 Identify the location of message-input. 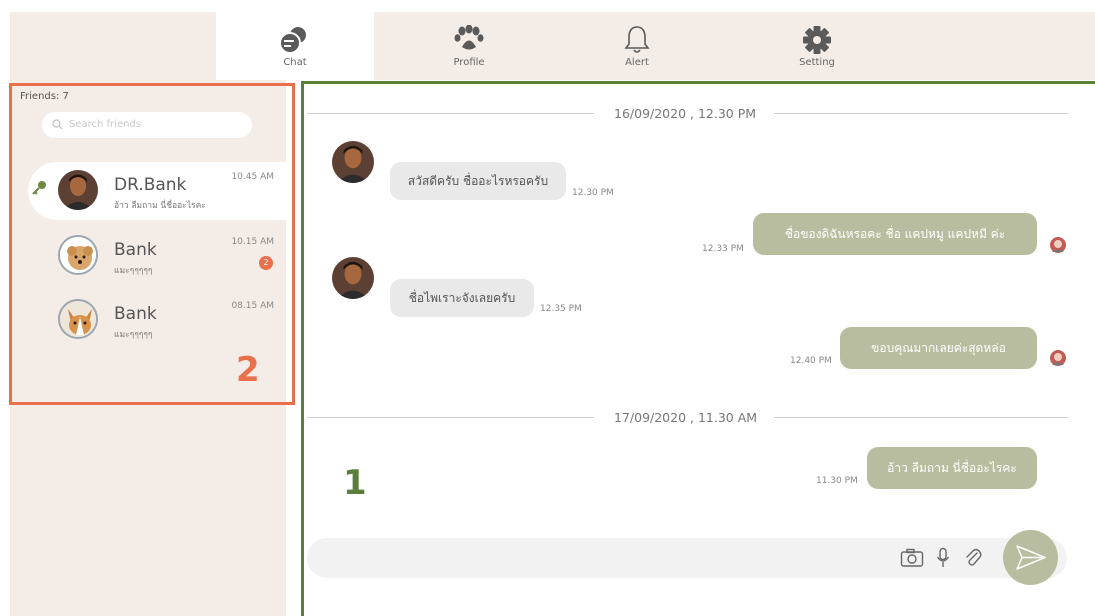
(687, 558).